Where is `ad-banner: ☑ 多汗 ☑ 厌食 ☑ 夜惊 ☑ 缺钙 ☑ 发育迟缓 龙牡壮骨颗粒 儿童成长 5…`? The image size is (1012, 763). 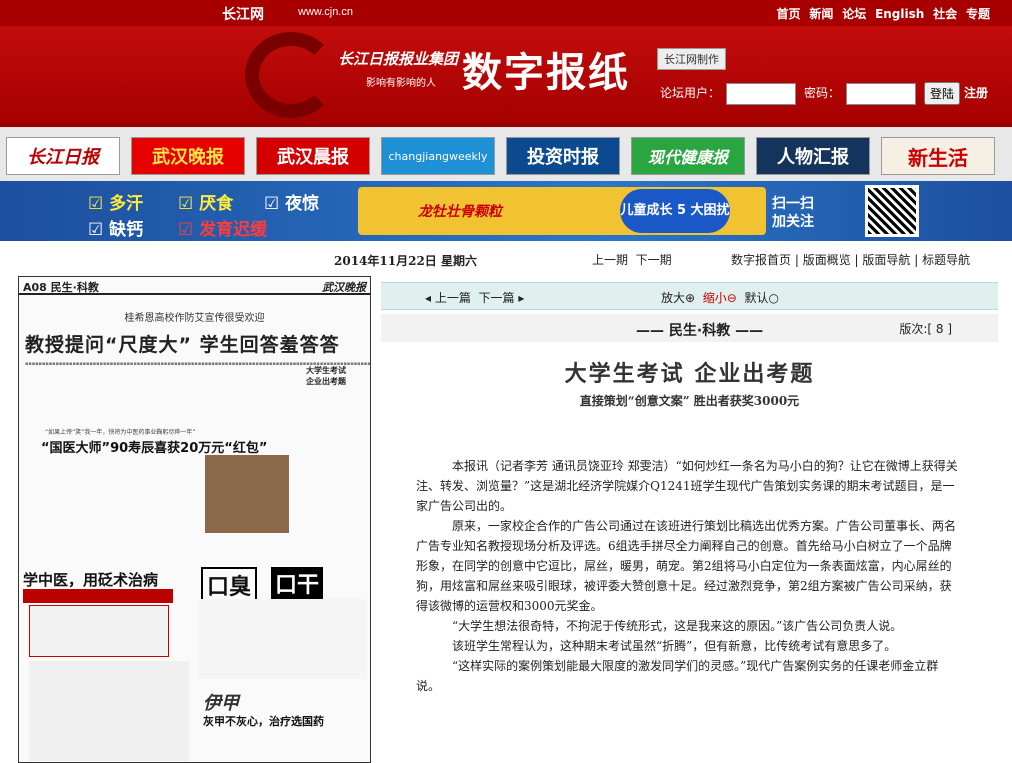 ad-banner: ☑ 多汗 ☑ 厌食 ☑ 夜惊 ☑ 缺钙 ☑ 发育迟缓 龙牡壮骨颗粒 儿童成长 5… is located at coordinates (506, 211).